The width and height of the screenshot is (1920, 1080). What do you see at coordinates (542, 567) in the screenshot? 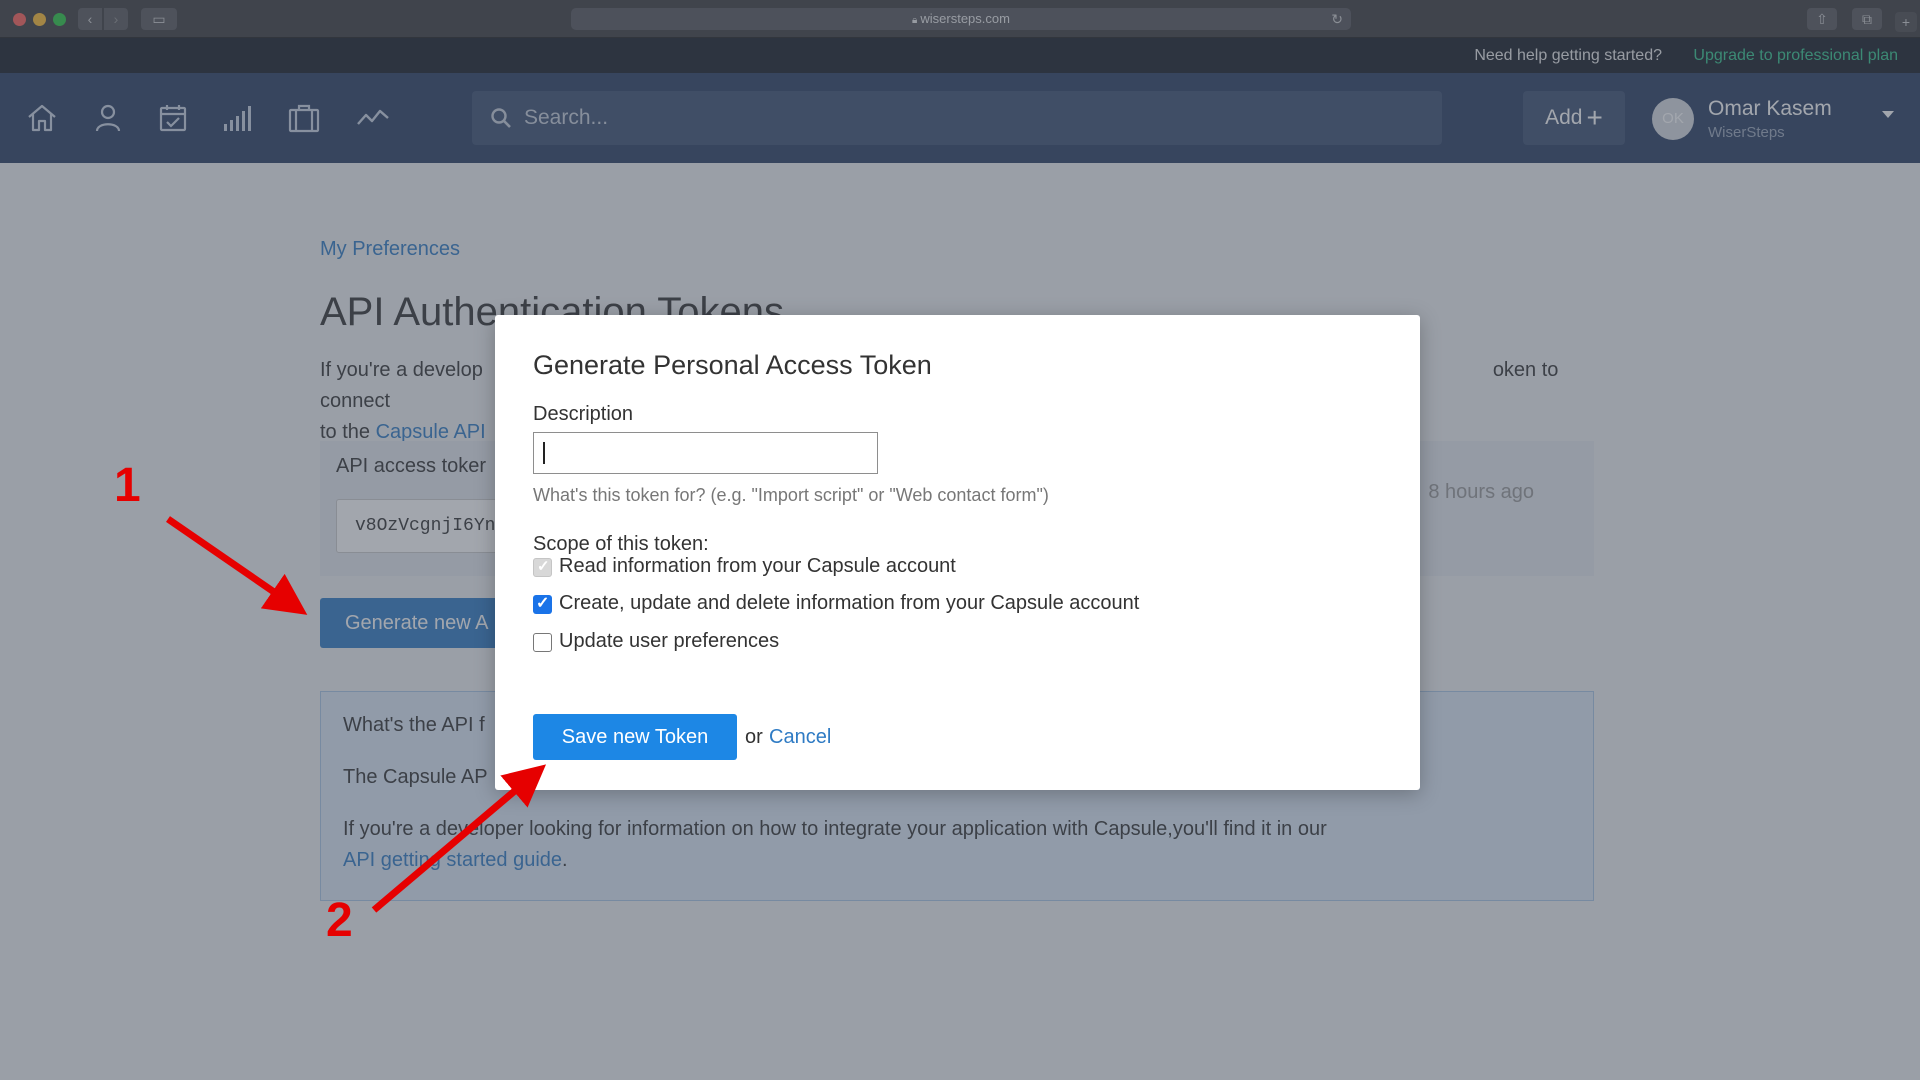
I see `scope-read-checkbox` at bounding box center [542, 567].